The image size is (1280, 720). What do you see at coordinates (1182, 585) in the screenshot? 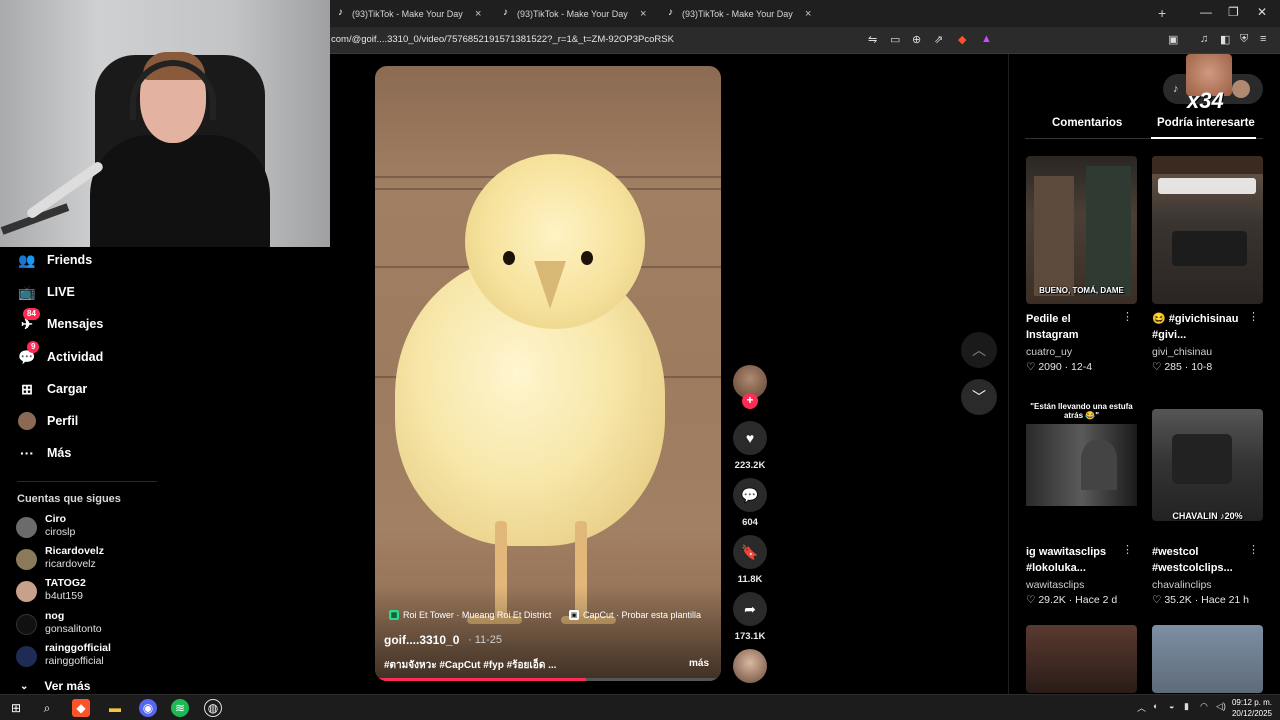
I see `card-username: chavalinclips` at bounding box center [1182, 585].